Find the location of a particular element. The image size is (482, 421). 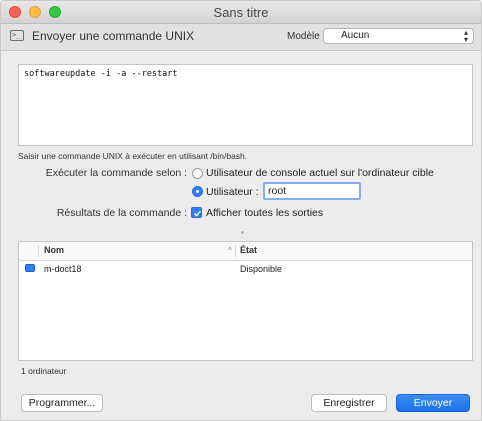

table-row: m-doct18 Disponible is located at coordinates (245, 268).